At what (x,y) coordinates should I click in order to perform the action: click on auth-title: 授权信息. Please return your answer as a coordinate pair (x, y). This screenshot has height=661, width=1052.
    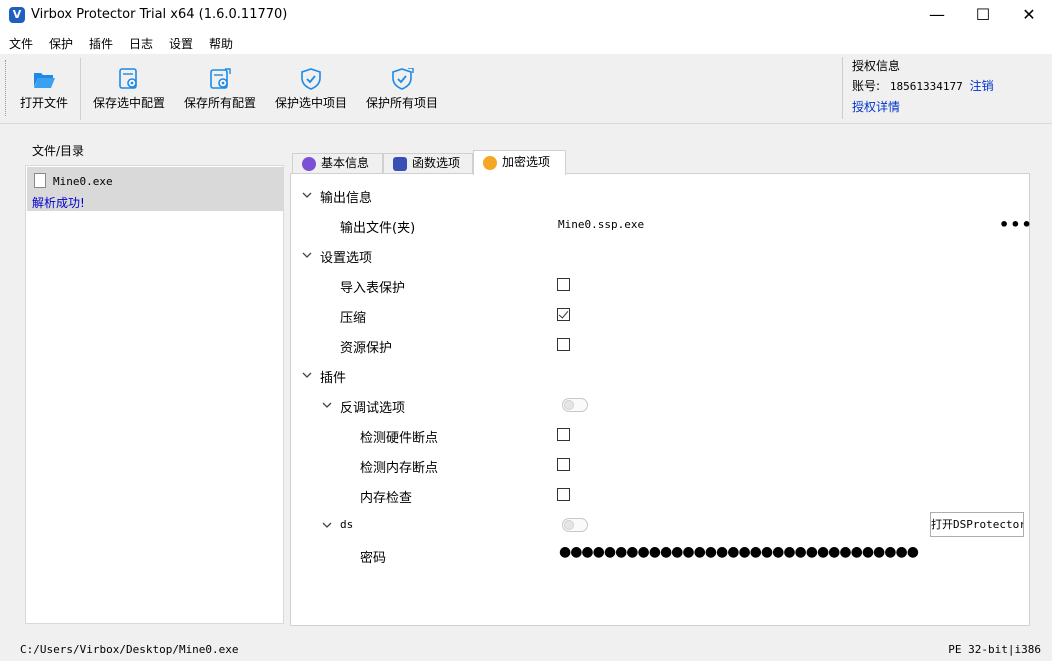
    Looking at the image, I should click on (876, 66).